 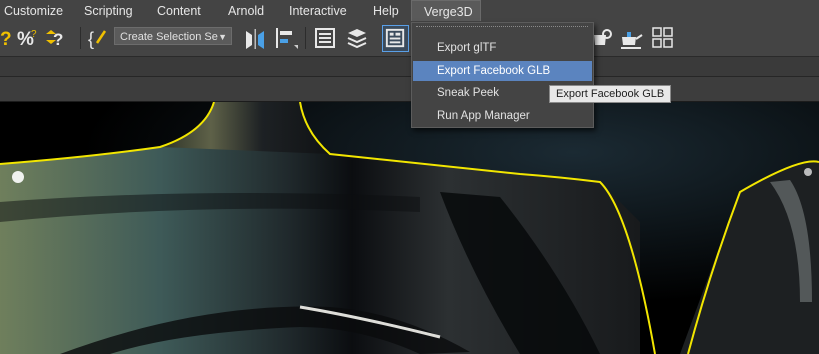 I want to click on main-toolbar: ? %? ? { Create Selection Se ▼, so click(x=409, y=39).